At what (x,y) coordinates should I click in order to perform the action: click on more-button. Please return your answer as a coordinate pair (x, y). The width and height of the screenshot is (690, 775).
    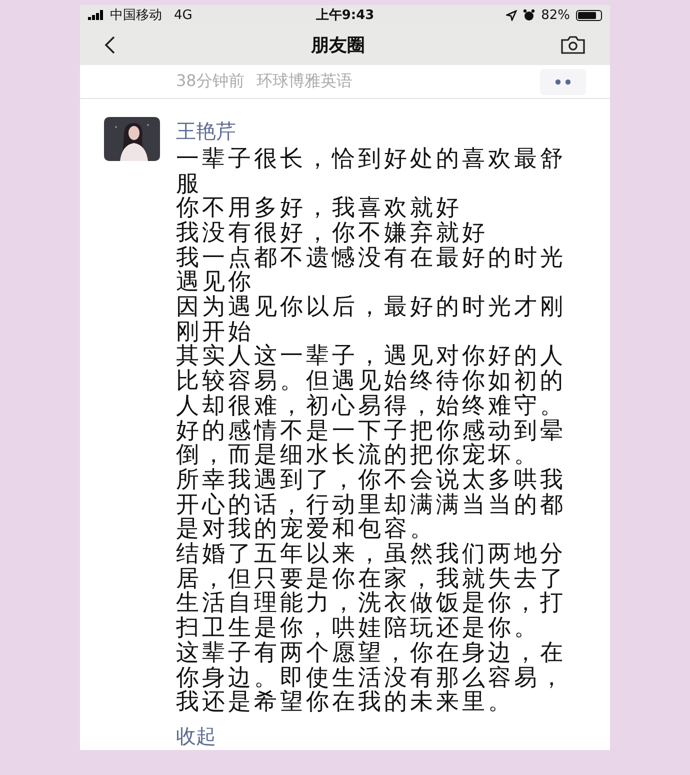
    Looking at the image, I should click on (563, 81).